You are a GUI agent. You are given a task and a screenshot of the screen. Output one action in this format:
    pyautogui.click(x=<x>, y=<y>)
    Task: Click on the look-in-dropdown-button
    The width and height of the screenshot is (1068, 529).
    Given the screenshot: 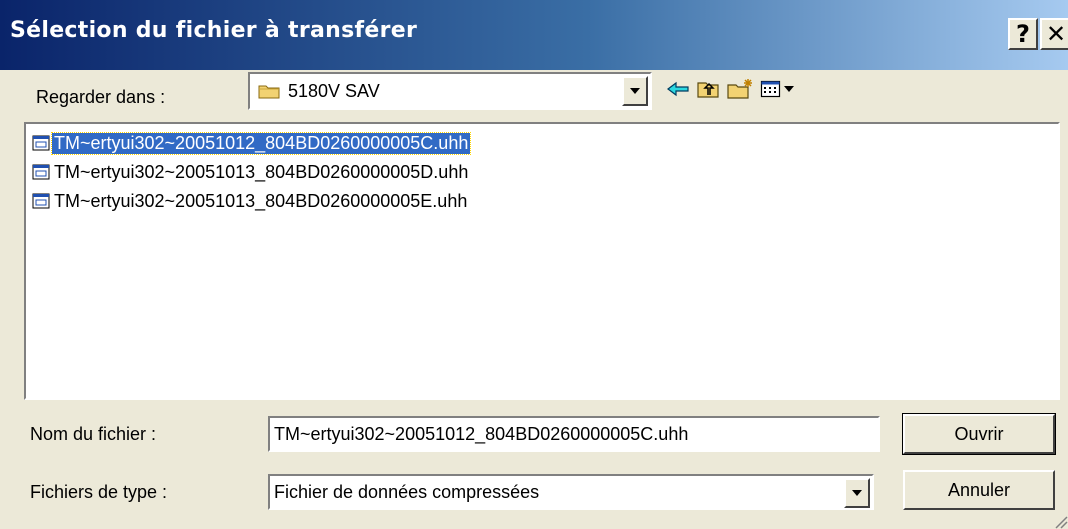 What is the action you would take?
    pyautogui.click(x=635, y=91)
    